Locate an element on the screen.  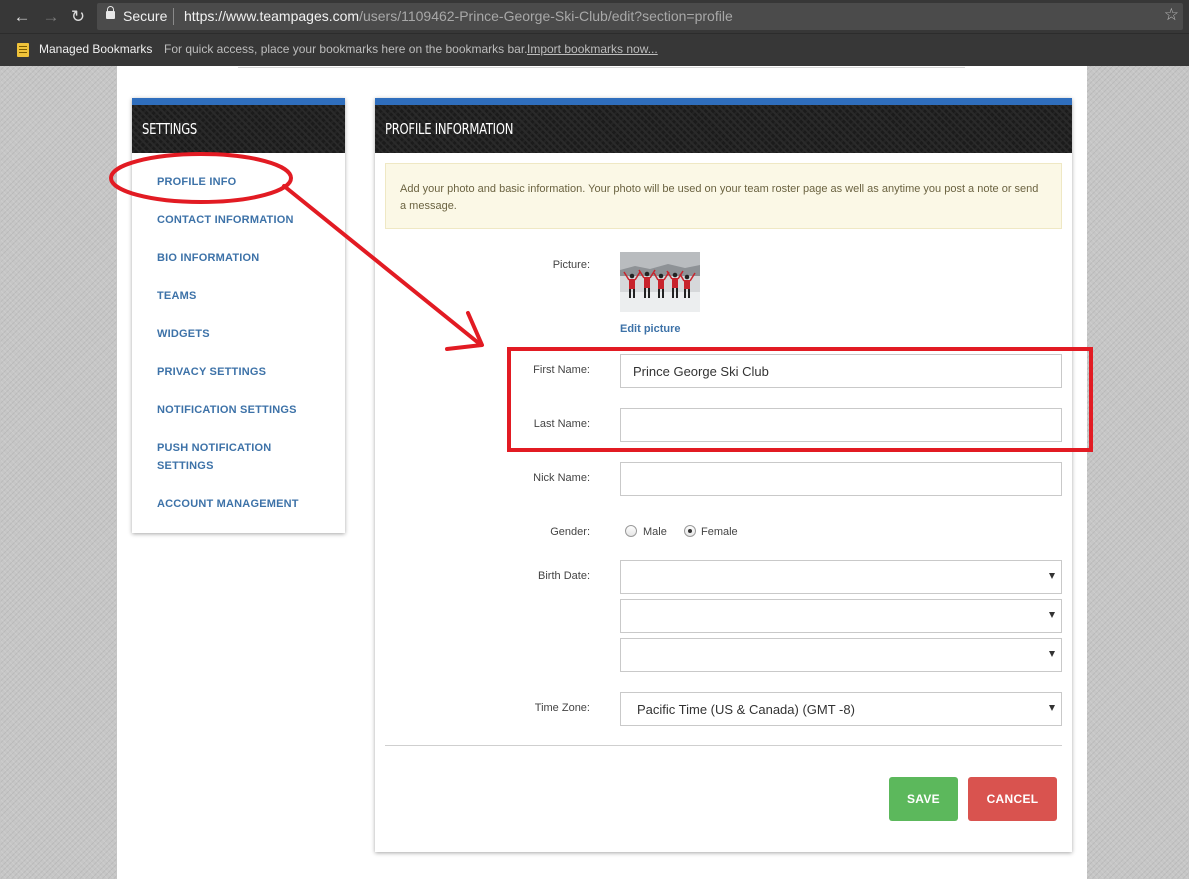
sidebar-item-account-management: ACCOUNT MANAGEMENT is located at coordinates (242, 504).